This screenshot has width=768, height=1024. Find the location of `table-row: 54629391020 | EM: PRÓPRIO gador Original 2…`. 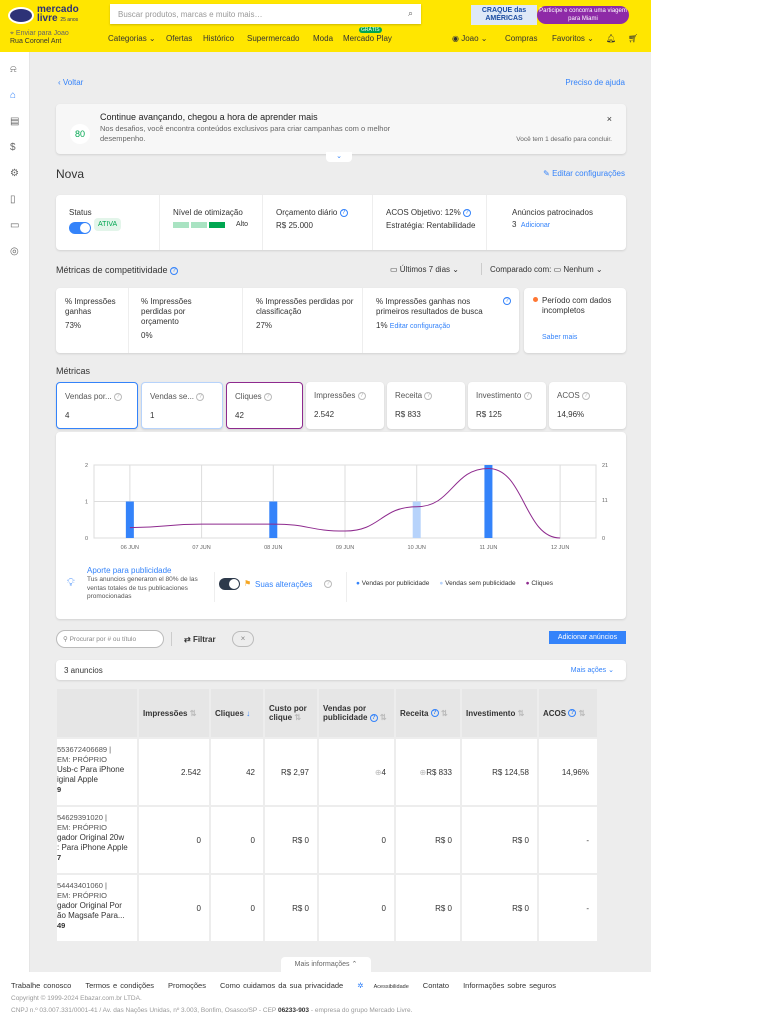

table-row: 54629391020 | EM: PRÓPRIO gador Original 2… is located at coordinates (327, 840).